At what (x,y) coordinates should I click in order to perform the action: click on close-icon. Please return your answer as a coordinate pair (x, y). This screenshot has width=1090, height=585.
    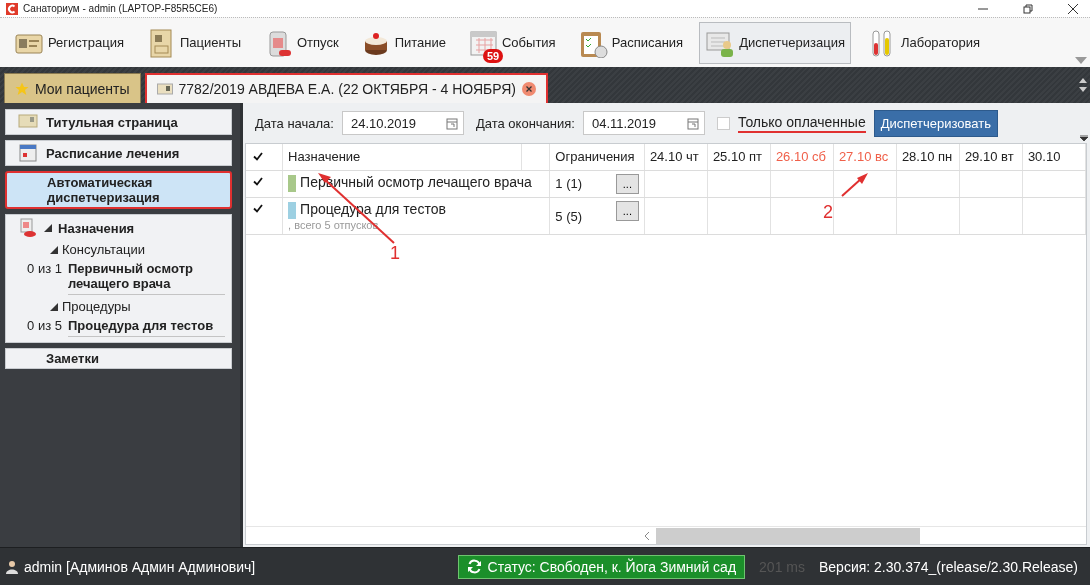
    Looking at the image, I should click on (1073, 8).